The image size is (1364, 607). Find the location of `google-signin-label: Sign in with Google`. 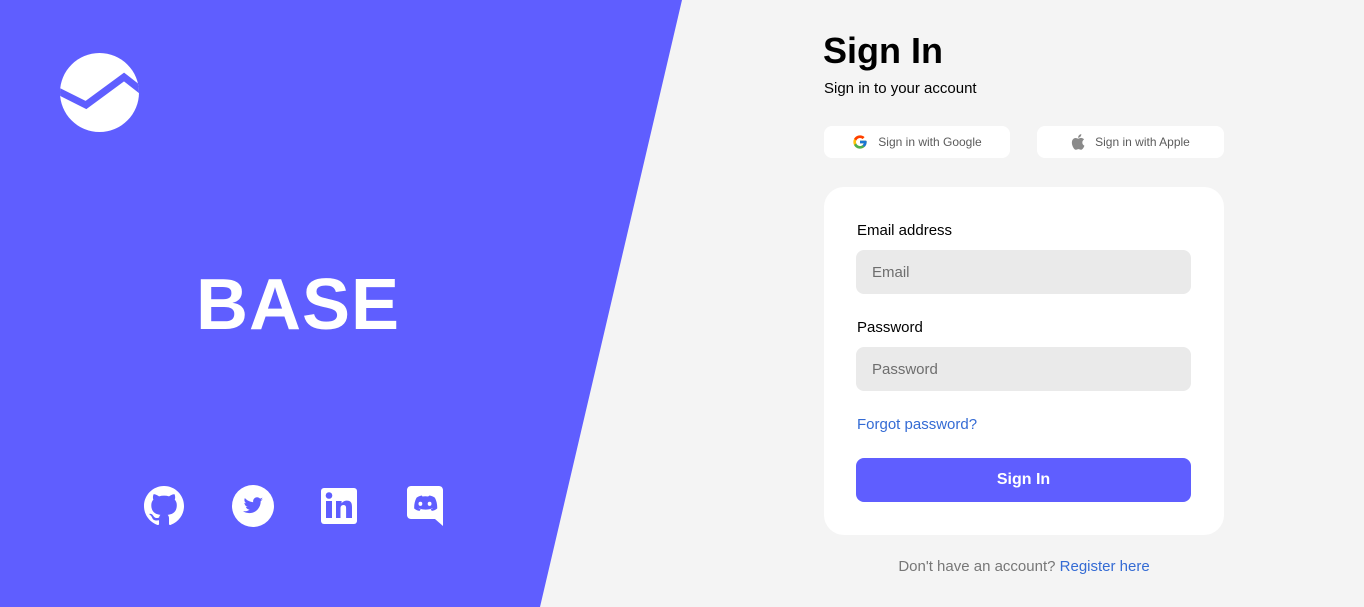

google-signin-label: Sign in with Google is located at coordinates (930, 142).